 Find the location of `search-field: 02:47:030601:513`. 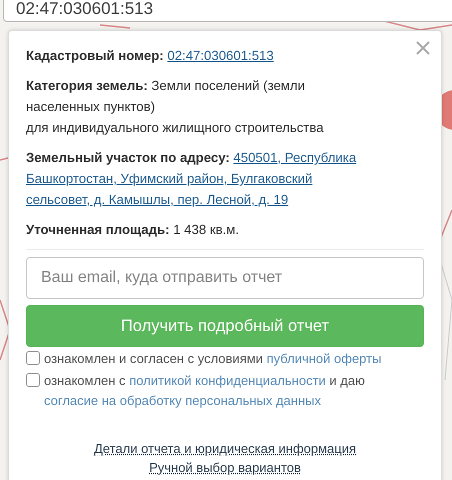

search-field: 02:47:030601:513 is located at coordinates (227, 11).